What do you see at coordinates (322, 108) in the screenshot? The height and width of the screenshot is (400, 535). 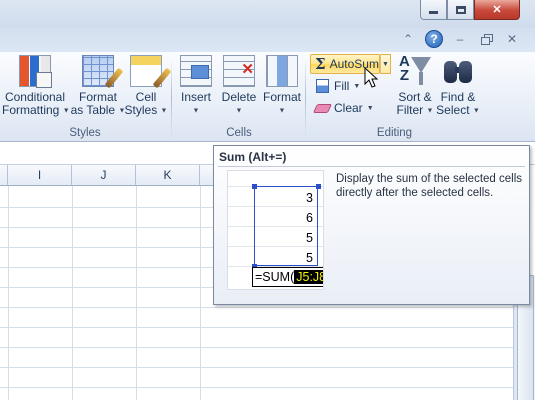 I see `eraser-icon` at bounding box center [322, 108].